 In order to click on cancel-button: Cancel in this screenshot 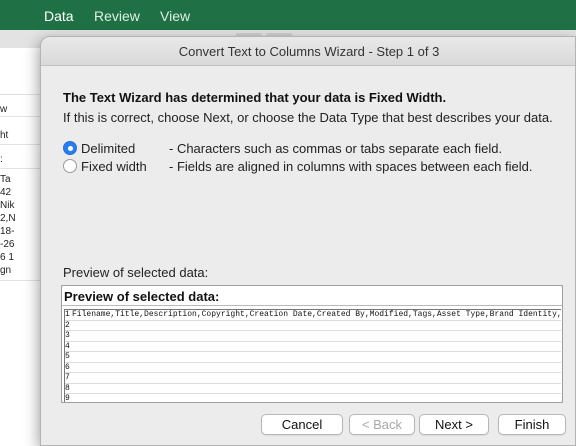, I will do `click(302, 424)`.